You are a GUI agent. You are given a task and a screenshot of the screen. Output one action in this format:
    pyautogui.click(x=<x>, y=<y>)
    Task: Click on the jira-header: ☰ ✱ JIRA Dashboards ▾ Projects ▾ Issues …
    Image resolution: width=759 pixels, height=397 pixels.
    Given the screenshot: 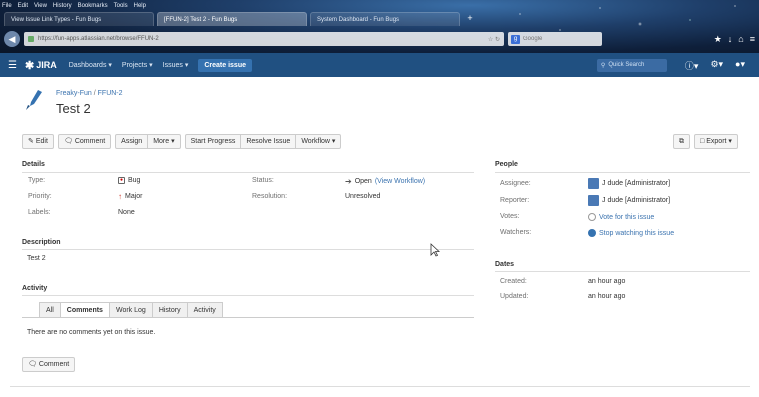 What is the action you would take?
    pyautogui.click(x=379, y=65)
    